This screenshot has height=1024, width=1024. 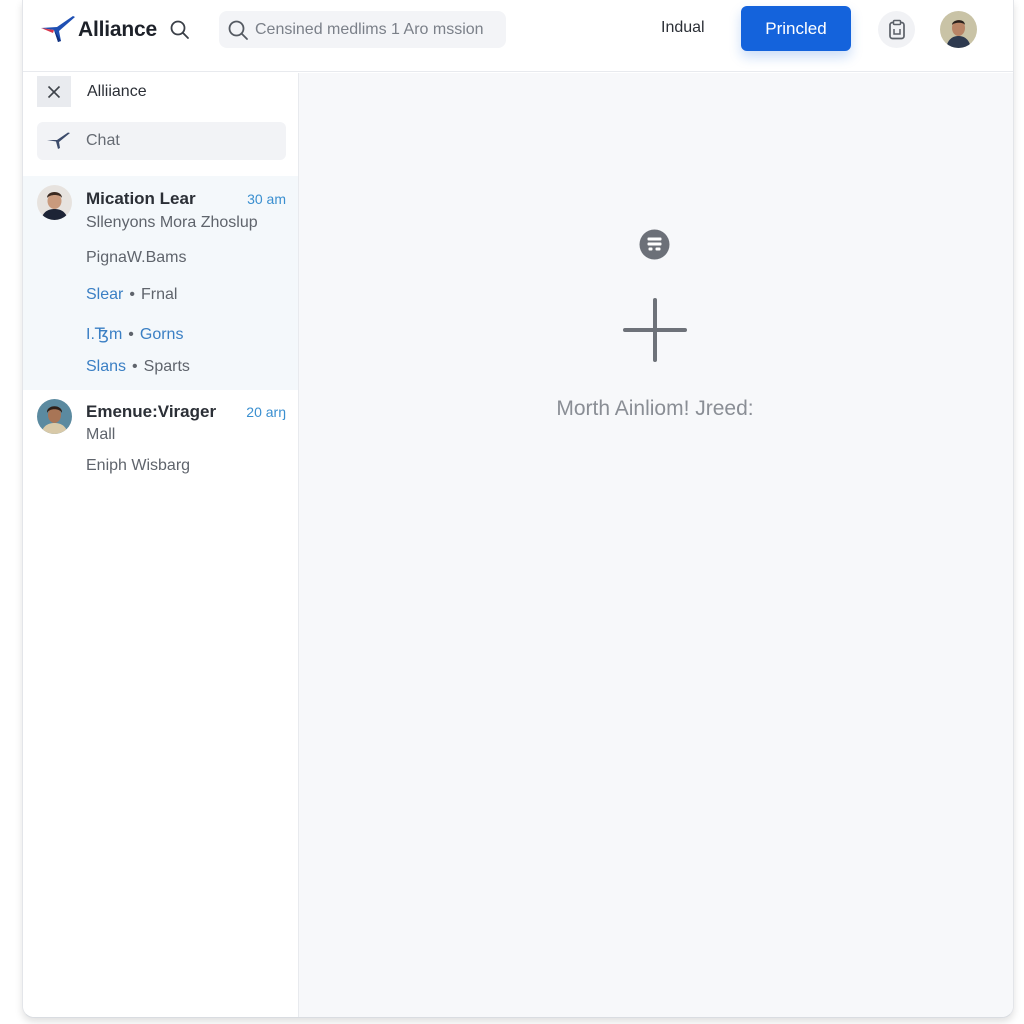 What do you see at coordinates (796, 28) in the screenshot?
I see `primary-action-button: Princled` at bounding box center [796, 28].